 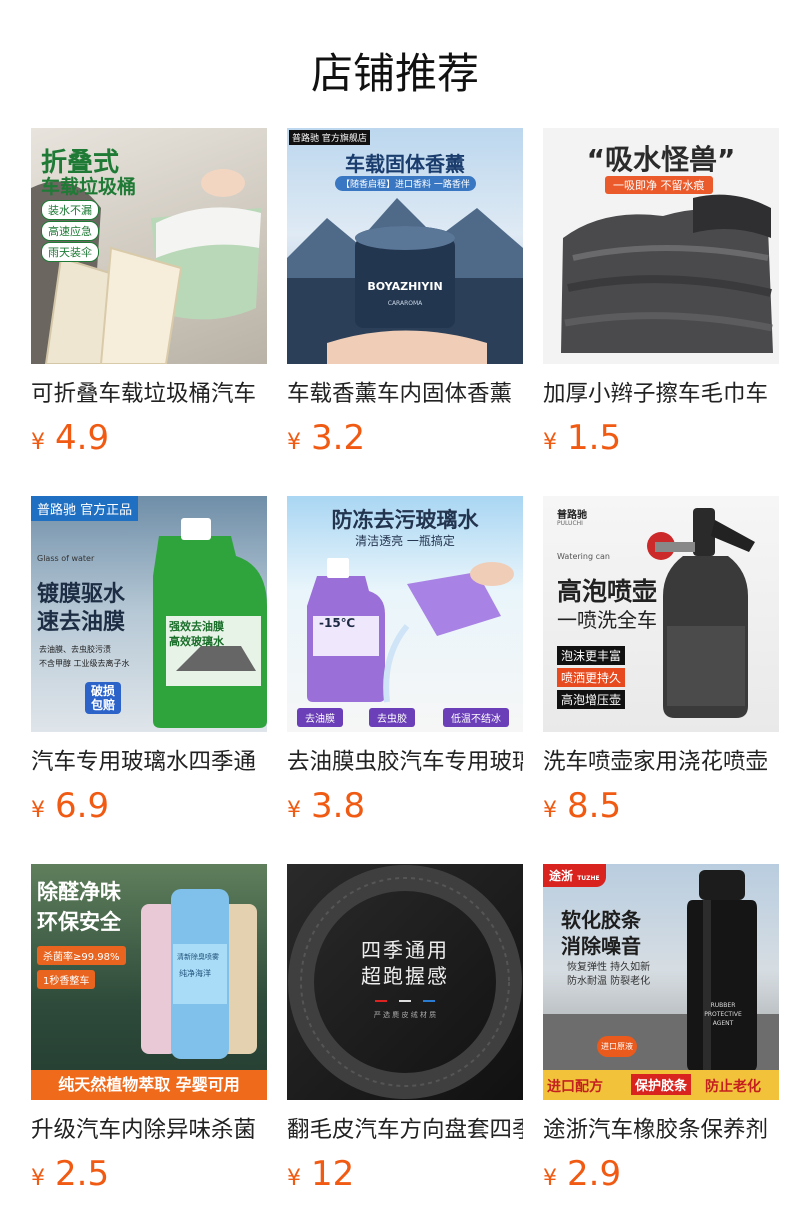 I want to click on image-small-text: Watering can, so click(x=583, y=556).